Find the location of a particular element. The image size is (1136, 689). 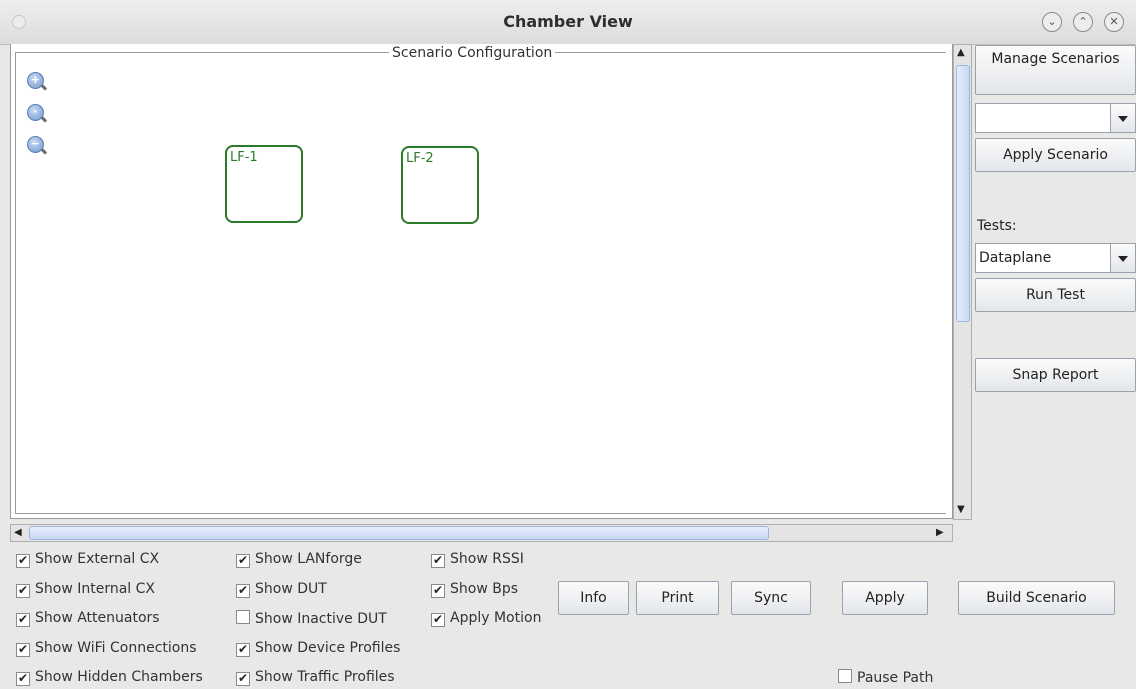

checkbox-show-hidden-chambers: ✔ Show Hidden Chambers is located at coordinates (109, 679).